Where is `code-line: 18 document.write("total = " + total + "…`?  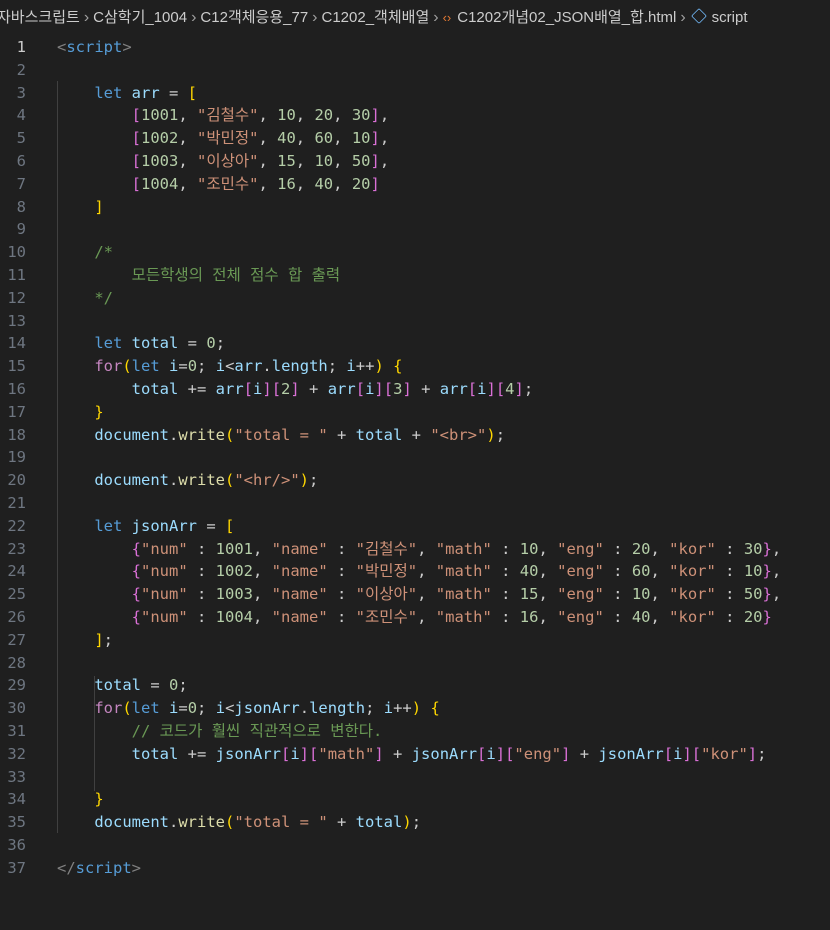
code-line: 18 document.write("total = " + total + "… is located at coordinates (415, 435).